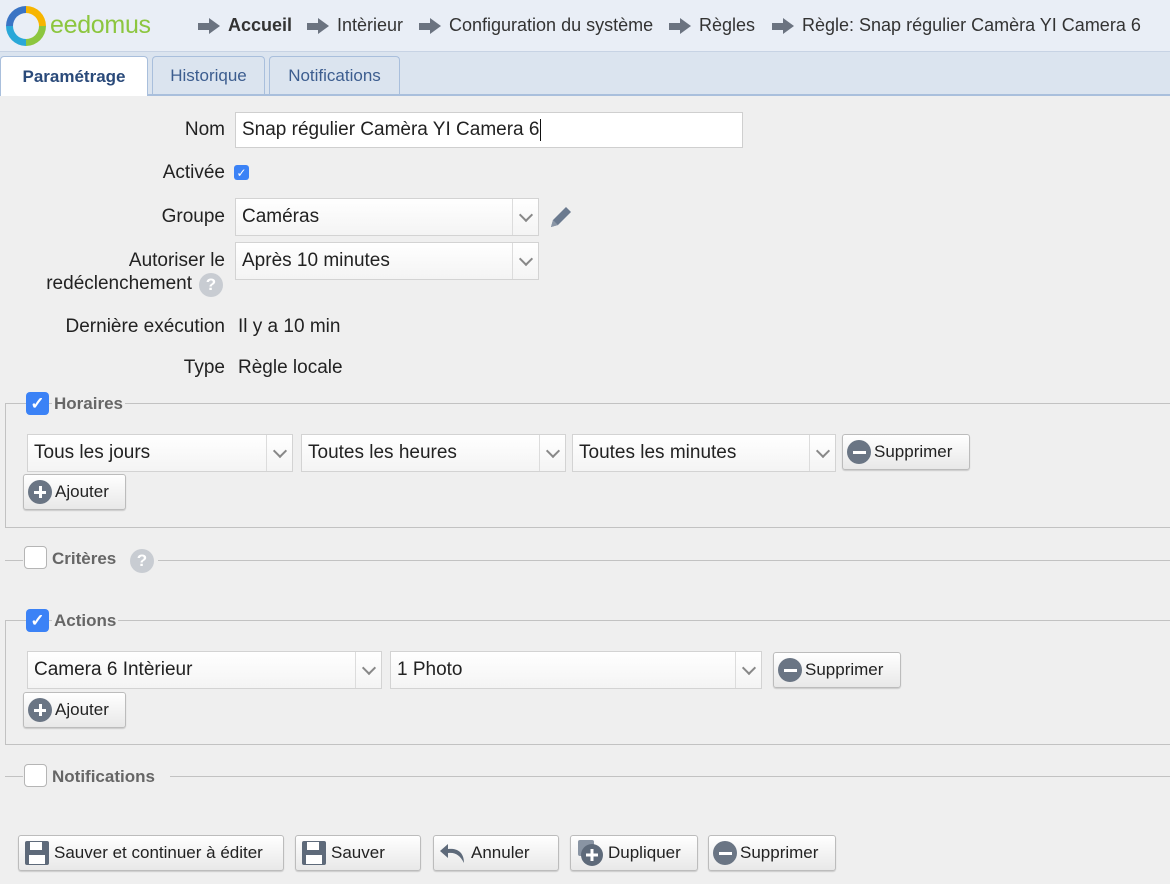  I want to click on derniere-execution-label: Dernière exécution, so click(145, 326).